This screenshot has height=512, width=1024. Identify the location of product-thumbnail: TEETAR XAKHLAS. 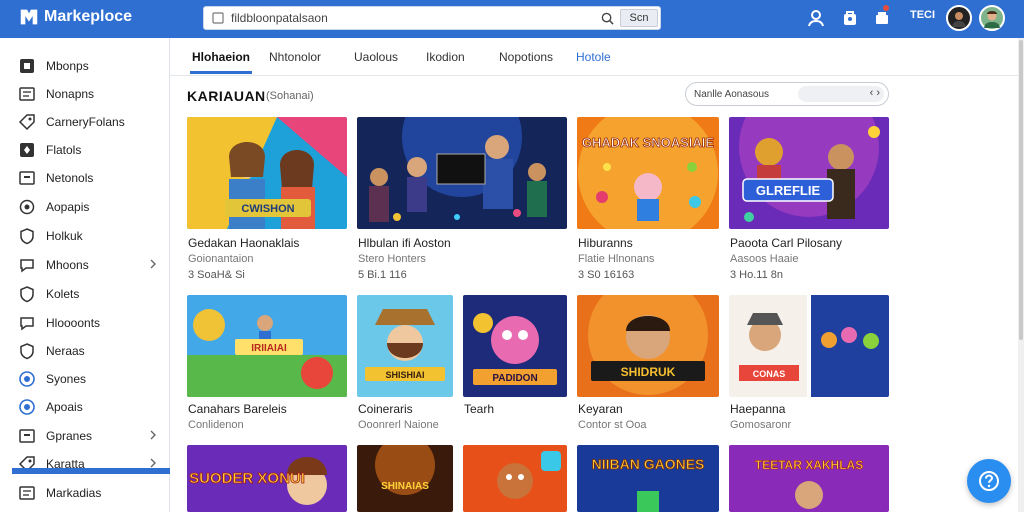
(809, 478).